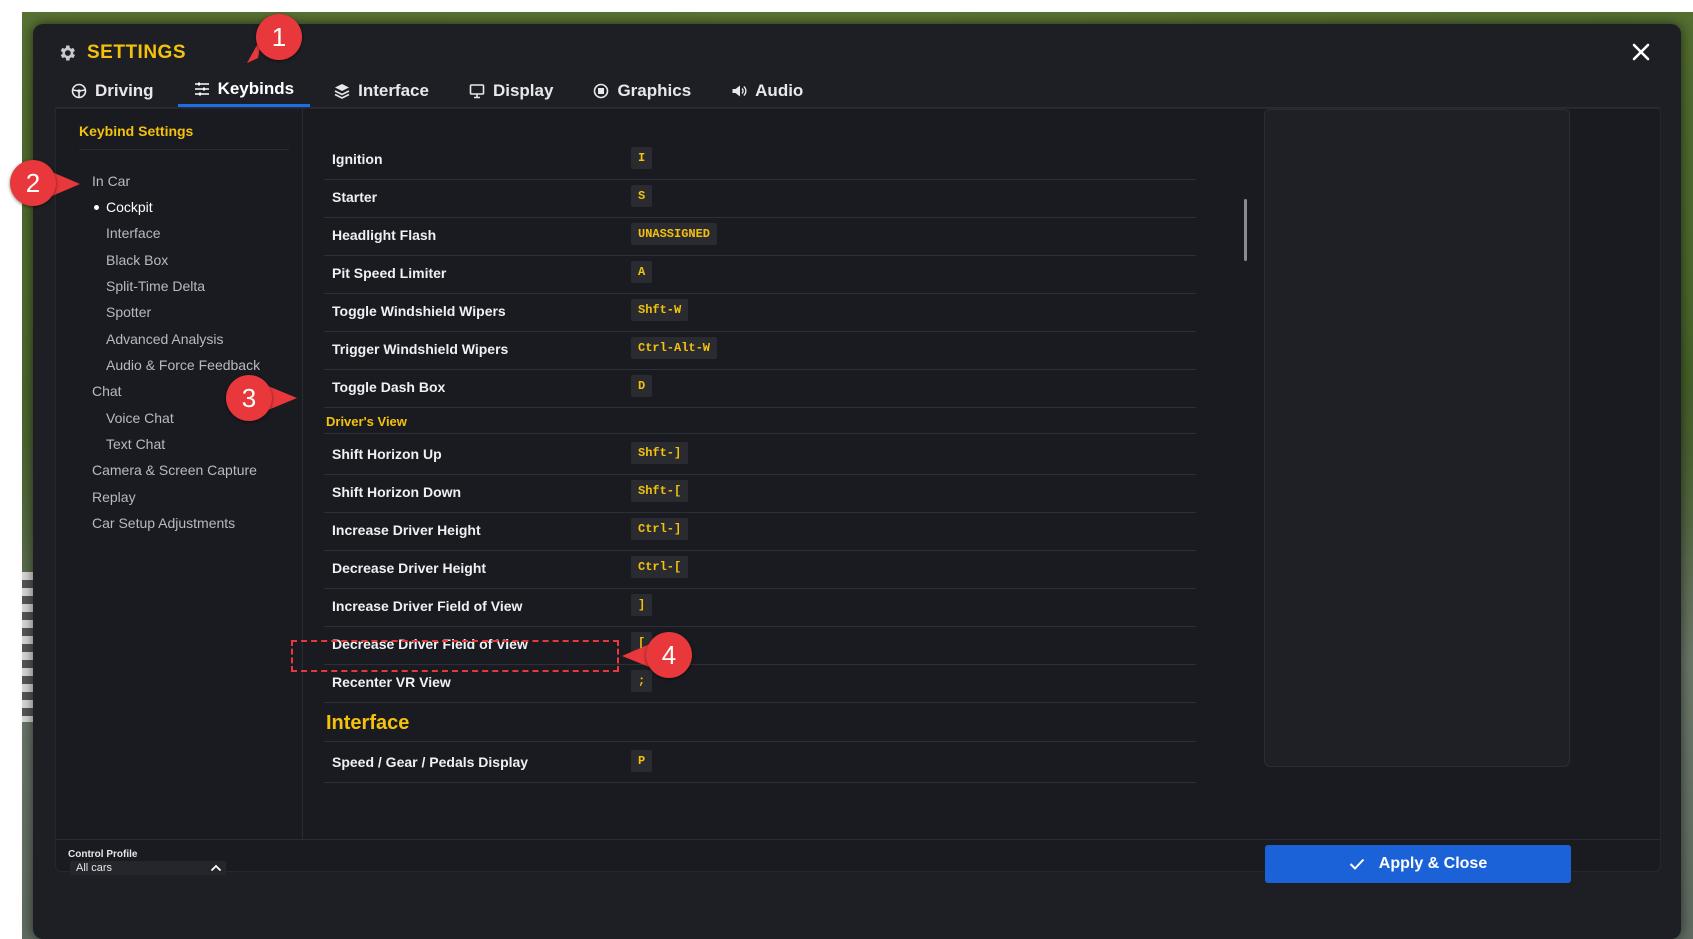 This screenshot has width=1693, height=939. I want to click on checkmark-icon, so click(1356, 864).